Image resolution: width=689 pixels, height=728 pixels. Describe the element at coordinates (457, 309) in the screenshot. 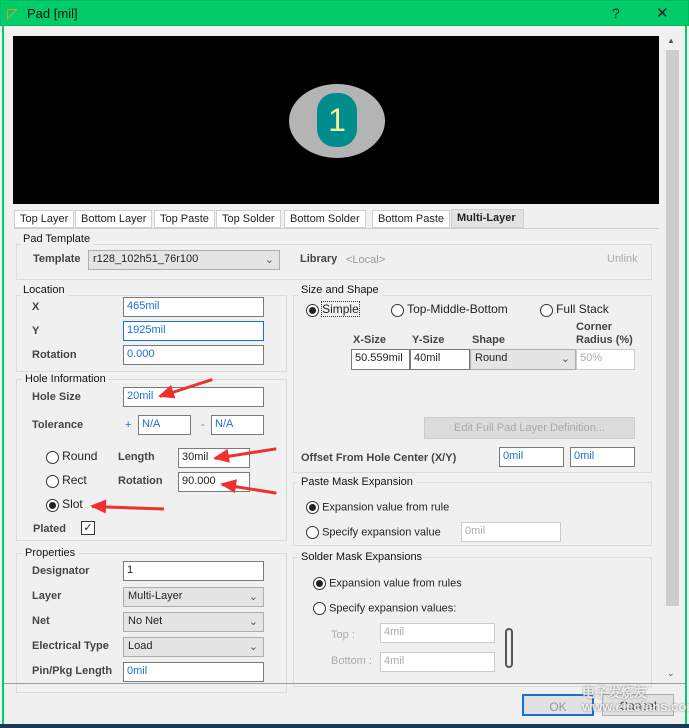

I see `tmb-label: Top-Middle-Bottom` at that location.